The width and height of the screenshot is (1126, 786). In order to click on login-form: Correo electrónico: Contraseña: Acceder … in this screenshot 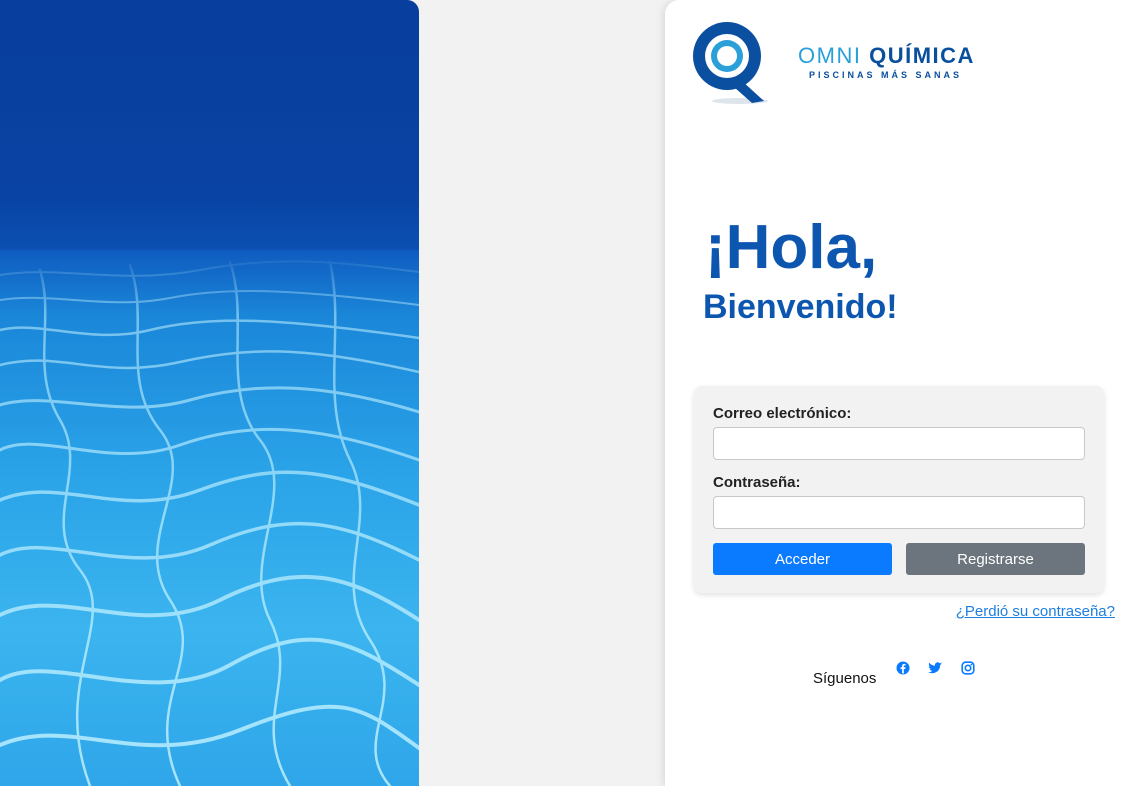, I will do `click(899, 489)`.